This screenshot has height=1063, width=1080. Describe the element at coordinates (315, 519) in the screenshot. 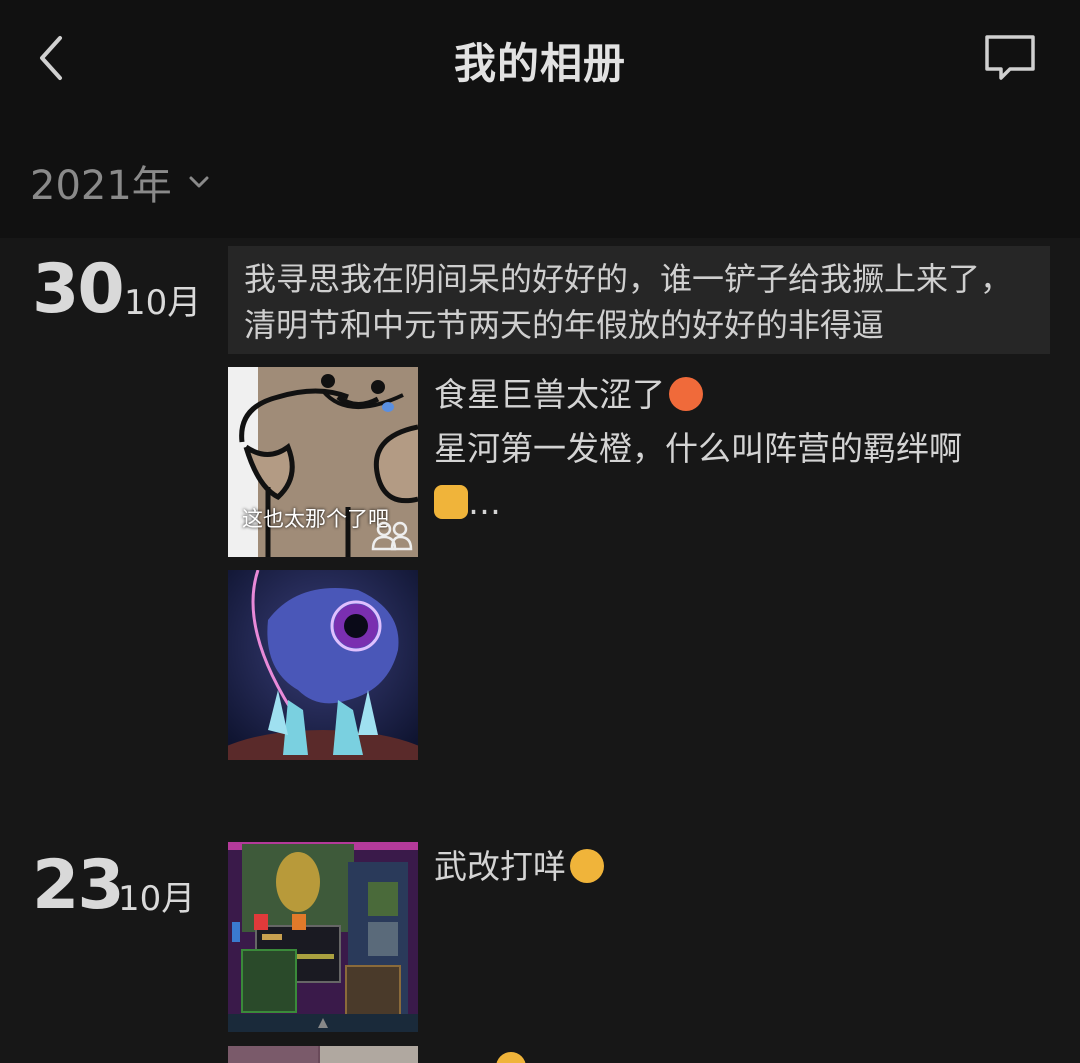

I see `thumbnail-overlay-text: 这也太那个了吧` at that location.